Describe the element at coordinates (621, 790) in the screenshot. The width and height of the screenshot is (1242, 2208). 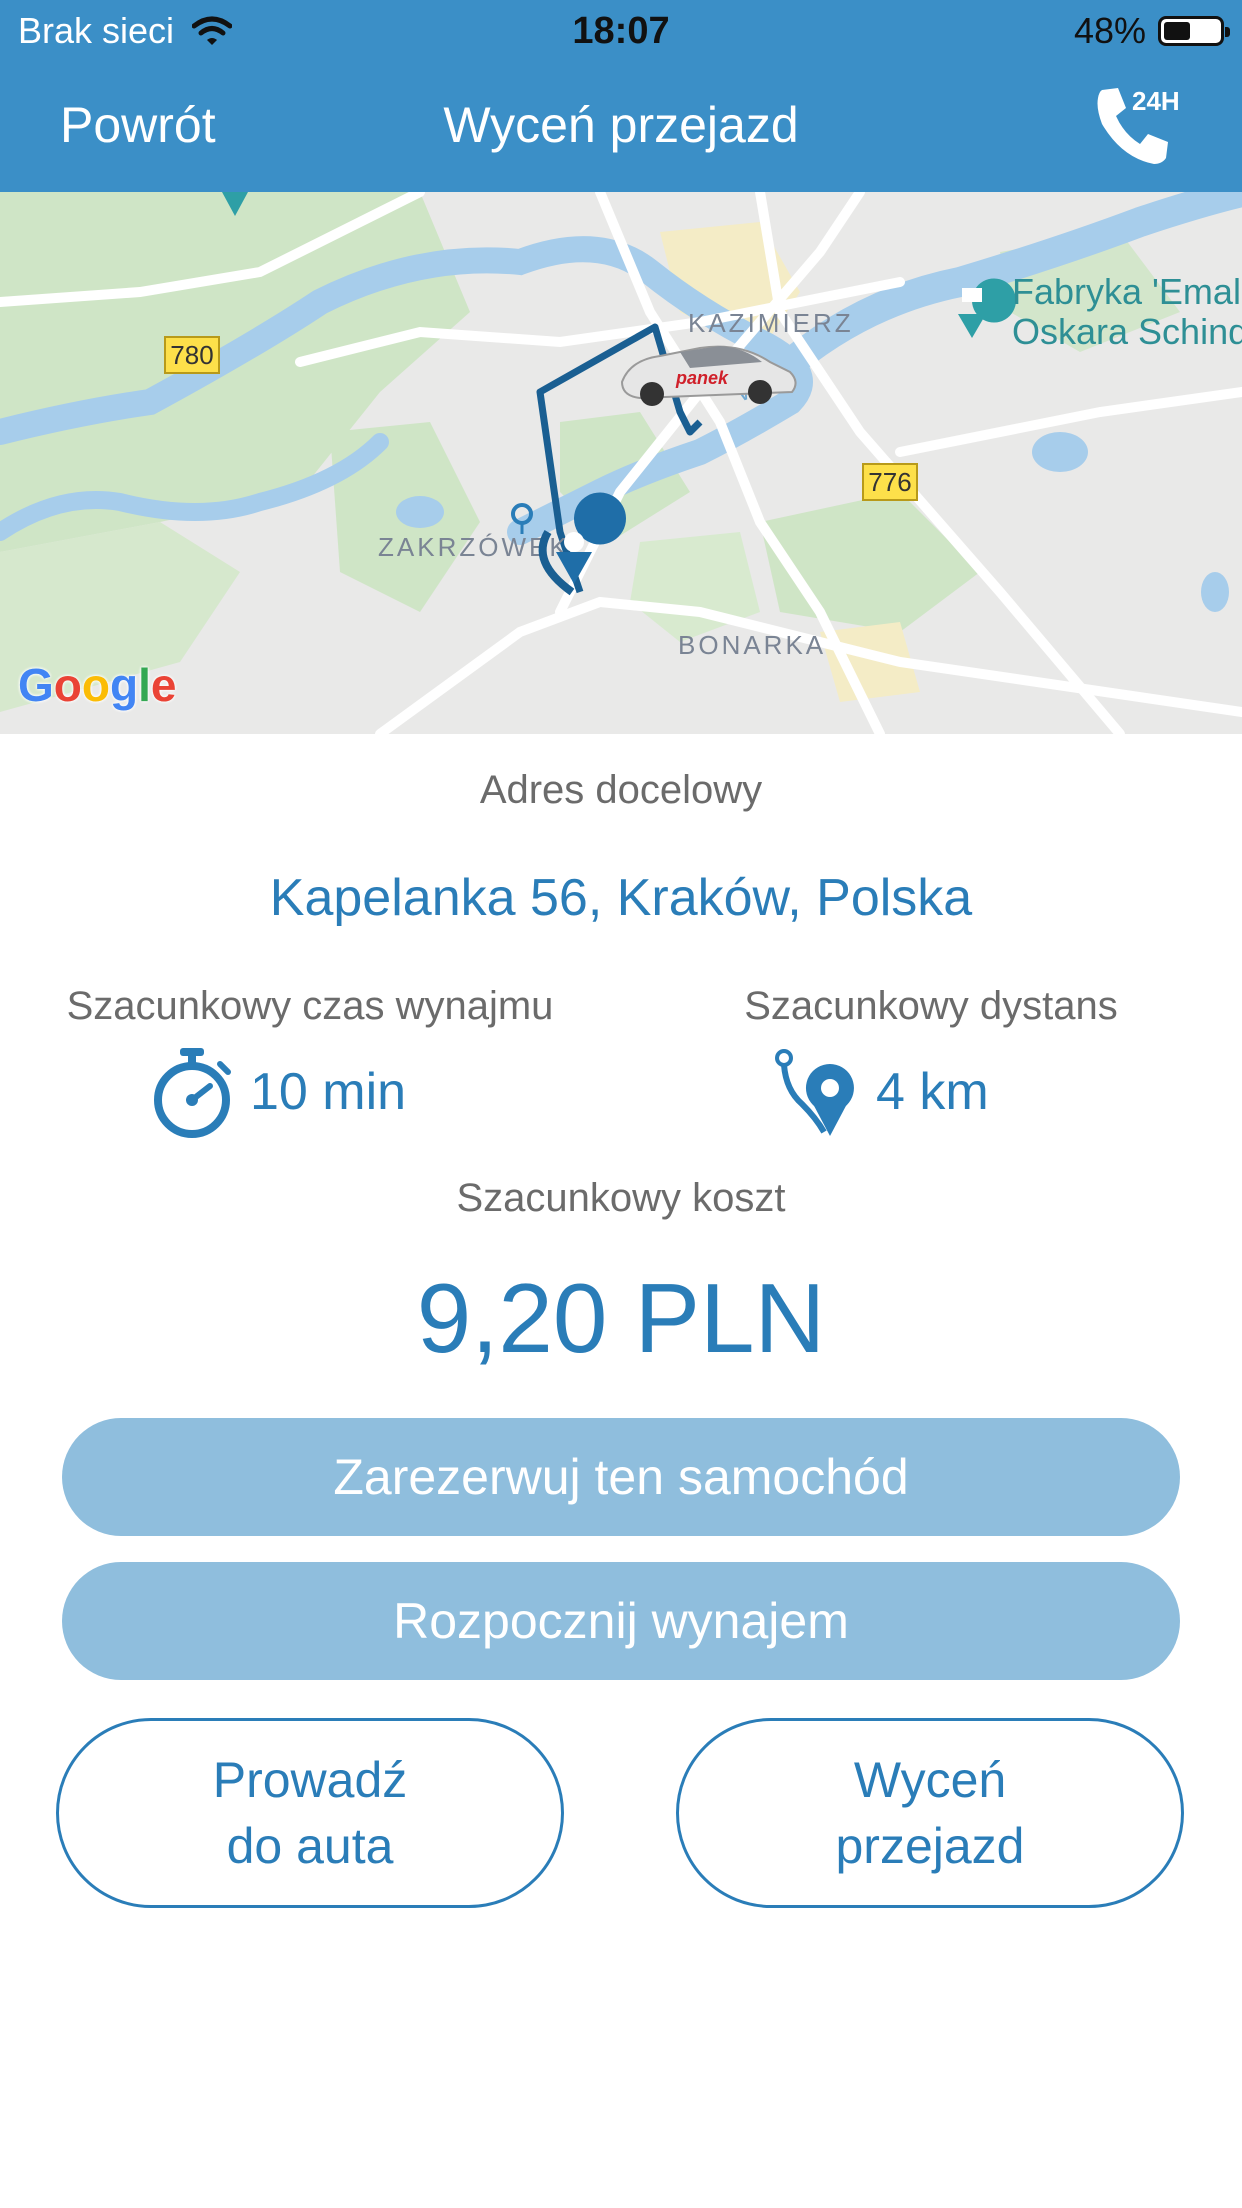
I see `destination-label: Adres docelowy` at that location.